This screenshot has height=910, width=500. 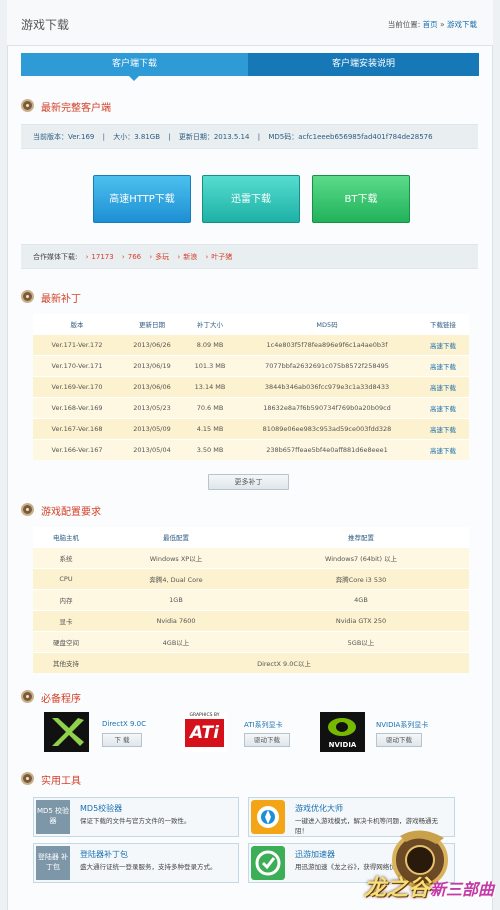 I want to click on breadcrumb-home-link: 首页, so click(x=430, y=24).